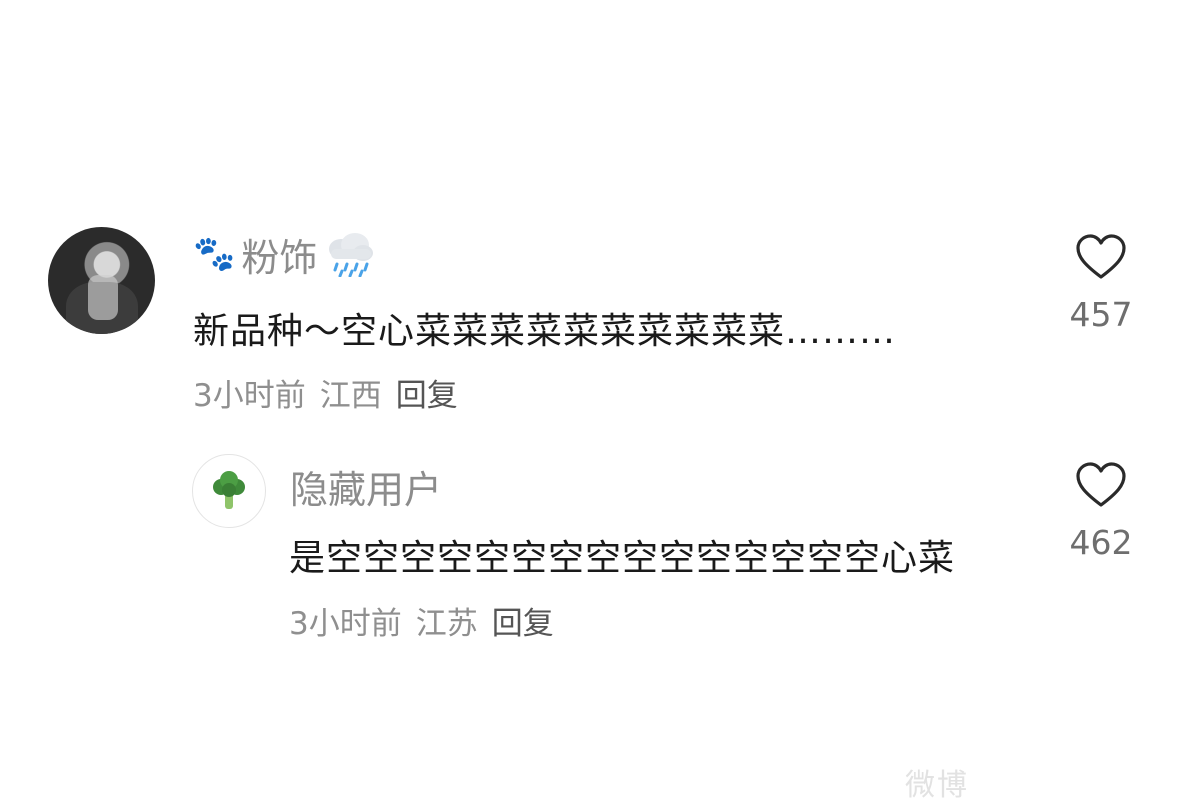  Describe the element at coordinates (1101, 511) in the screenshot. I see `reply-like: 462` at that location.